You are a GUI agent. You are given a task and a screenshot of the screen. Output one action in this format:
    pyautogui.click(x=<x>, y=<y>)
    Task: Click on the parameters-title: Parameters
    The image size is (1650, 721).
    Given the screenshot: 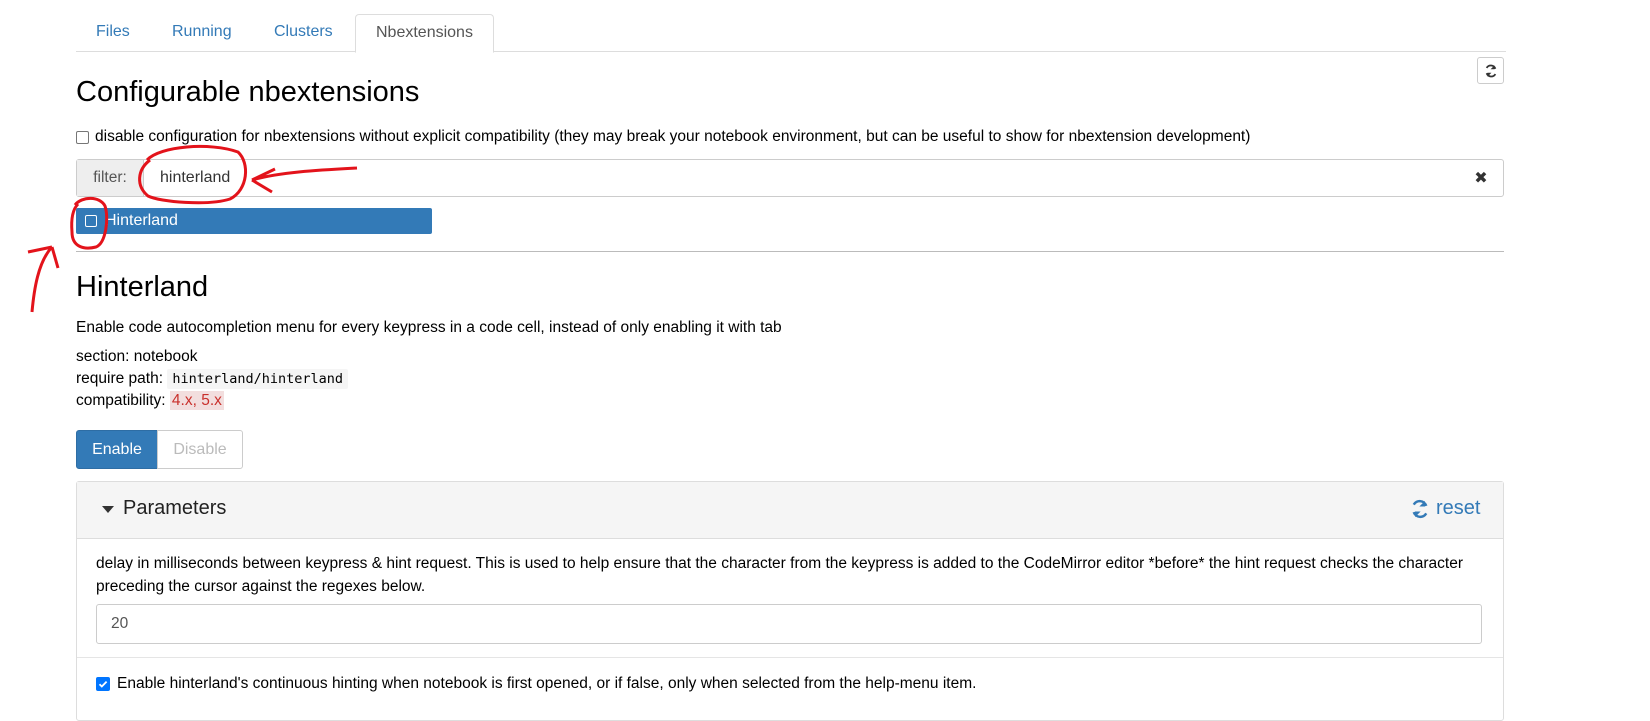 What is the action you would take?
    pyautogui.click(x=174, y=508)
    